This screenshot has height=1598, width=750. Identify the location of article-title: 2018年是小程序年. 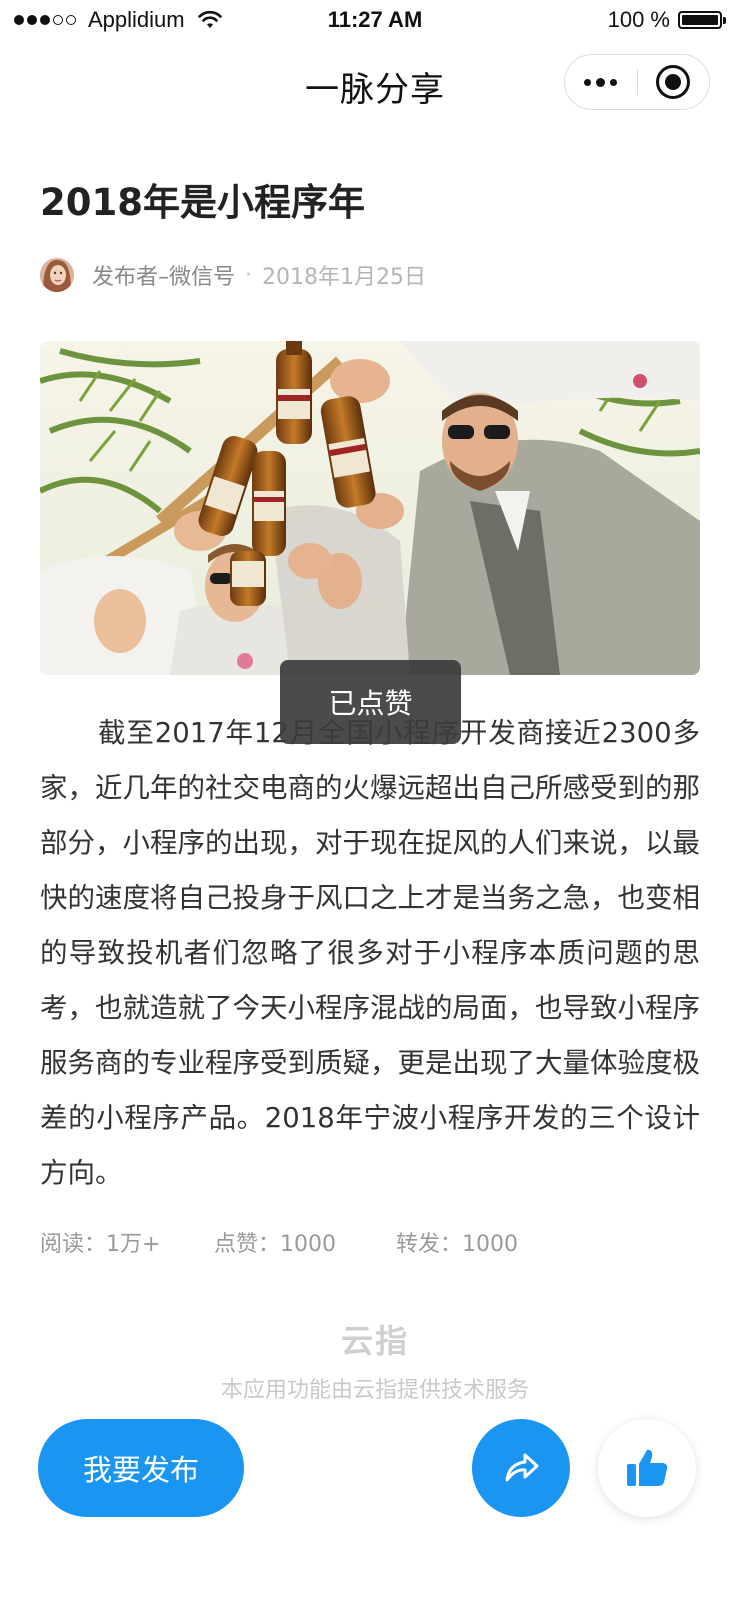
(202, 202).